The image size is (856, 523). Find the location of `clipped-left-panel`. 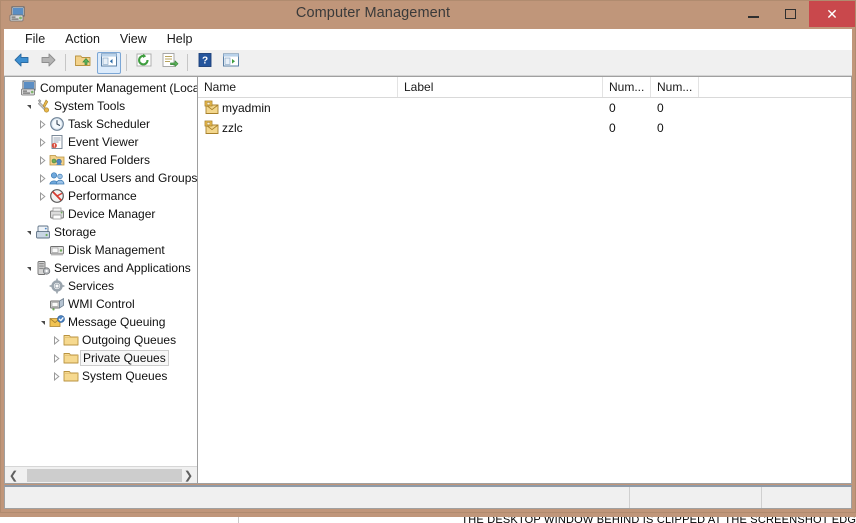

clipped-left-panel is located at coordinates (120, 520).